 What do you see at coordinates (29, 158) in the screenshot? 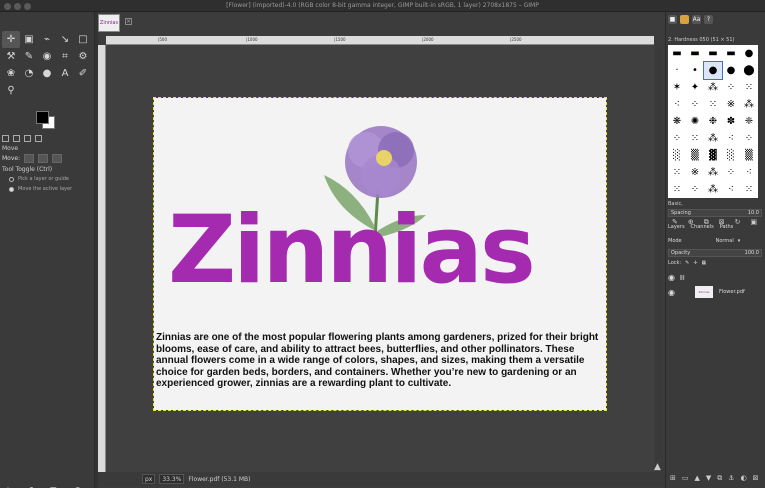
I see `move-layer-mode-button` at bounding box center [29, 158].